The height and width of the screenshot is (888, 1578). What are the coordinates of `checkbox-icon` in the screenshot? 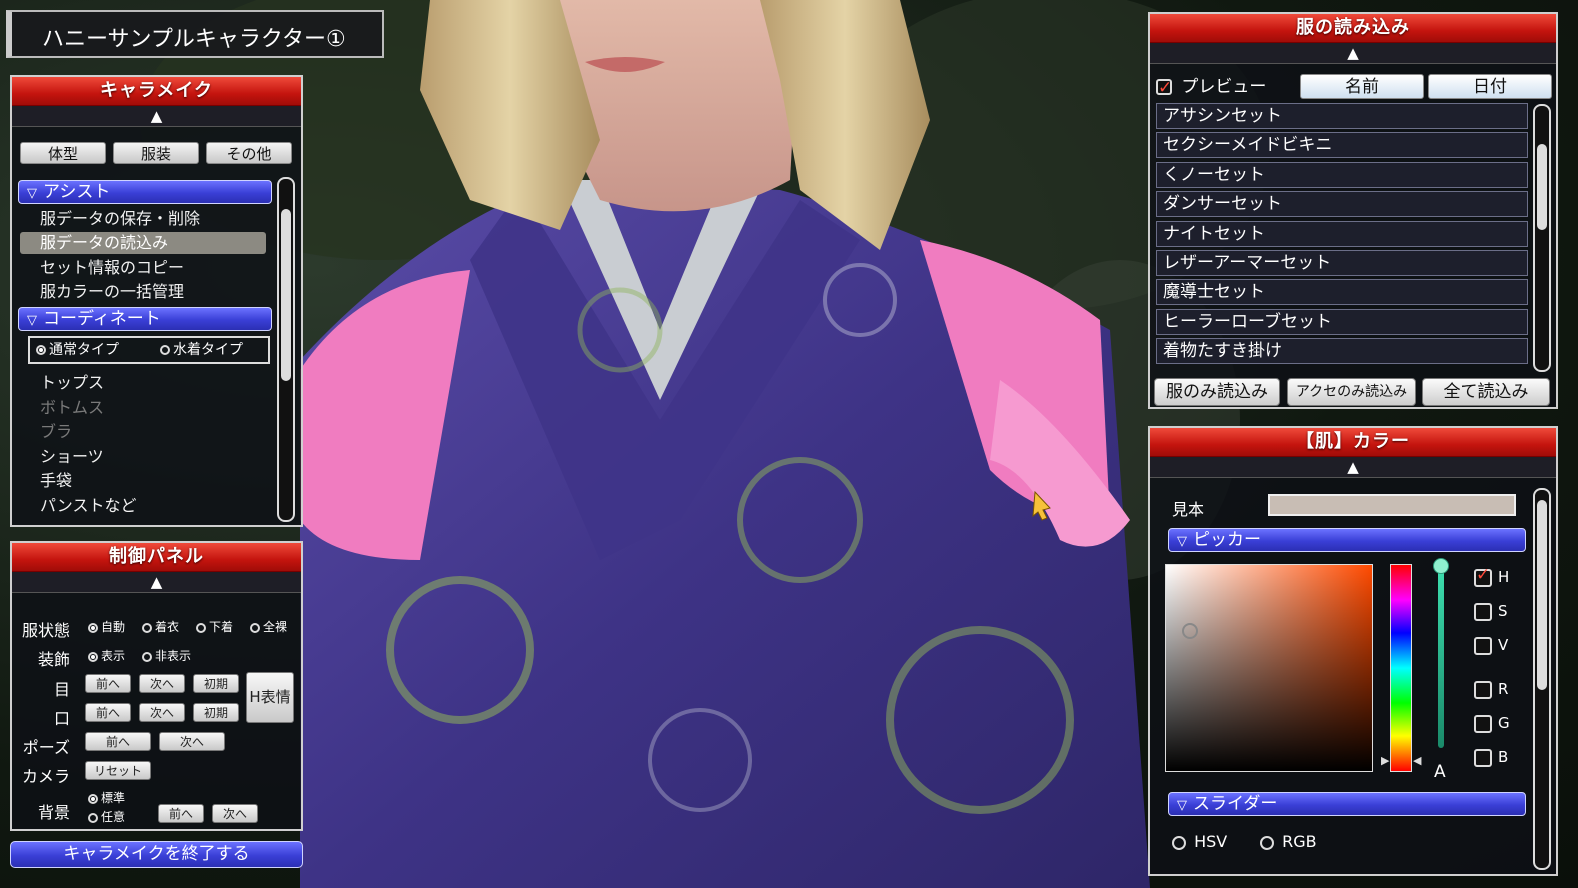 It's located at (1483, 723).